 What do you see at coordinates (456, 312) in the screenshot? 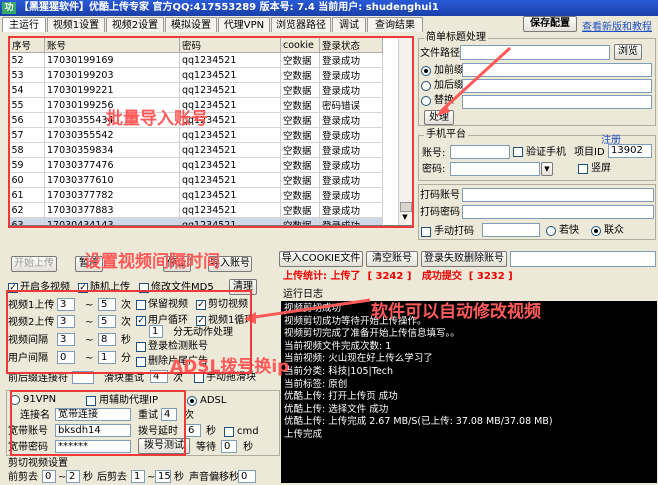
I see `auto-modify-annotation: 软件可以自动修改视频` at bounding box center [456, 312].